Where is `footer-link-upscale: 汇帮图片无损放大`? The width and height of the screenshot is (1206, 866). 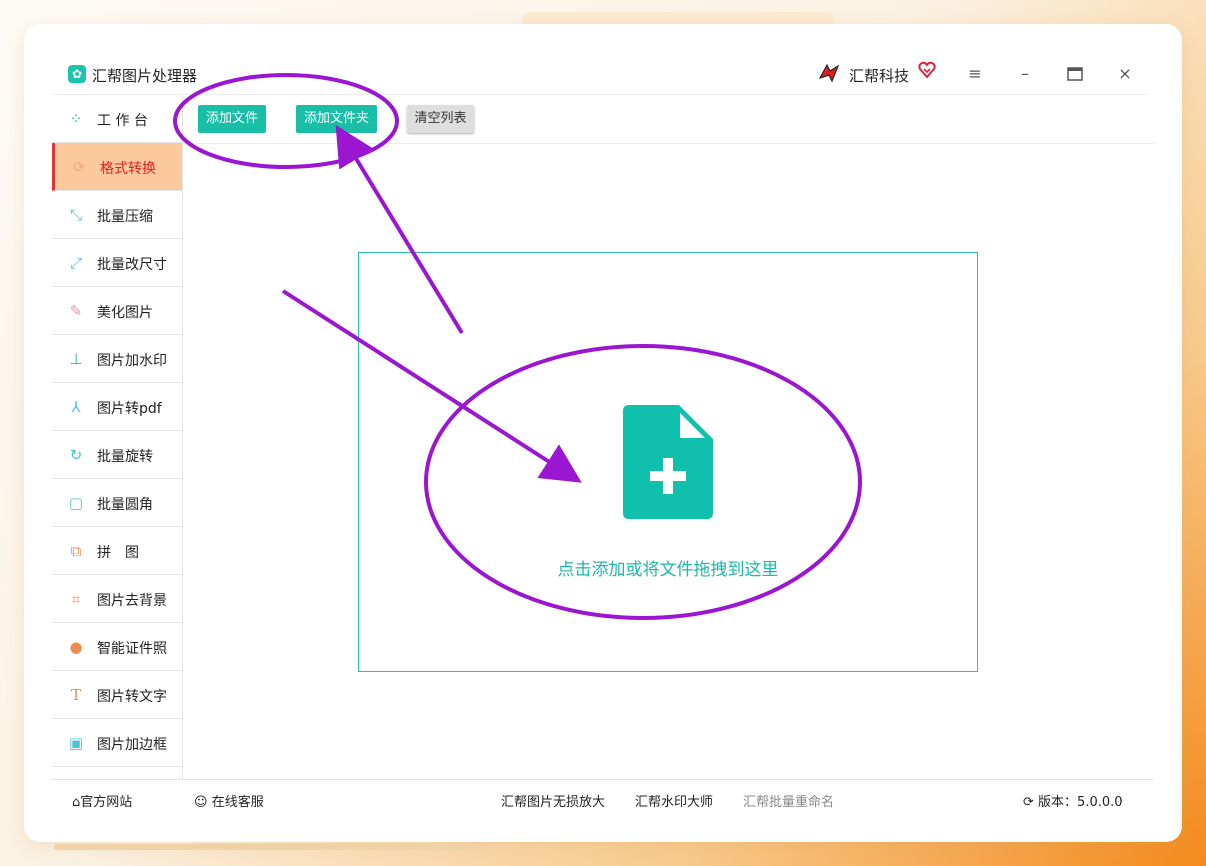
footer-link-upscale: 汇帮图片无损放大 is located at coordinates (553, 800).